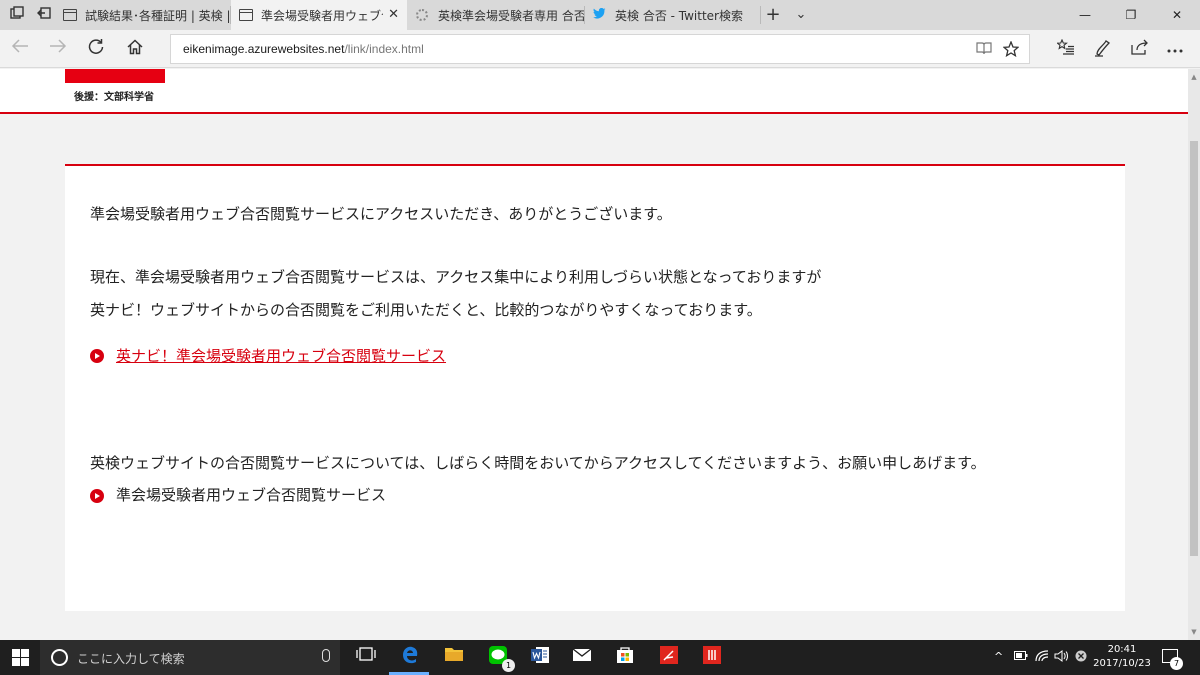 This screenshot has height=675, width=1200. What do you see at coordinates (326, 655) in the screenshot?
I see `microphone-icon` at bounding box center [326, 655].